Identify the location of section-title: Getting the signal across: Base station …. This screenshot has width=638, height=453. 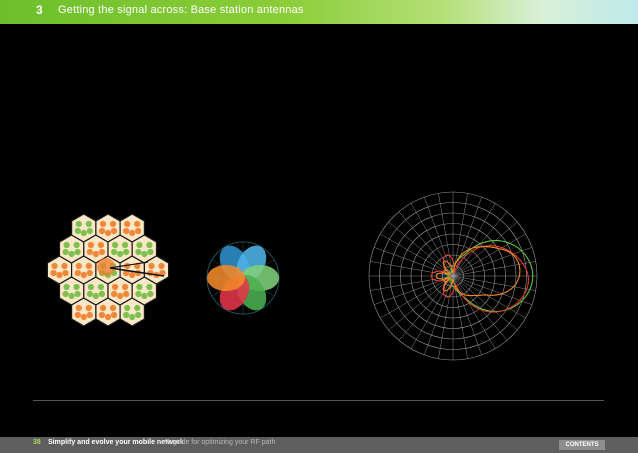
(181, 10).